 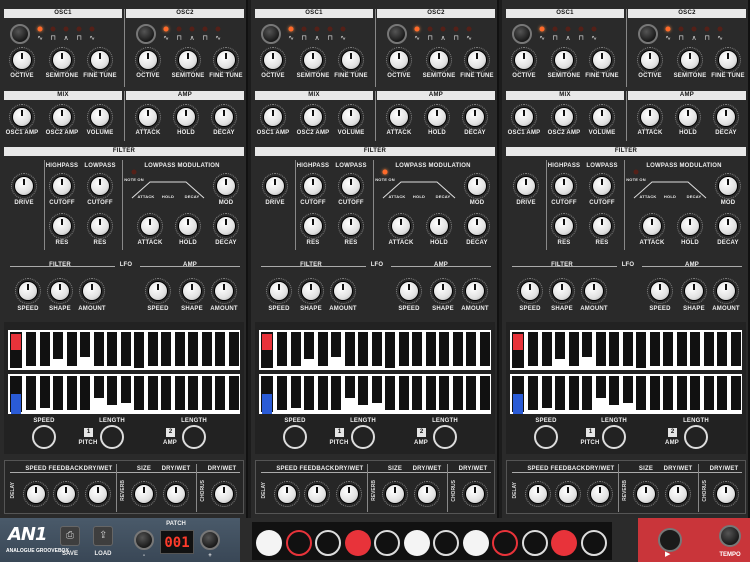 I want to click on save-button: ⎙, so click(x=70, y=536).